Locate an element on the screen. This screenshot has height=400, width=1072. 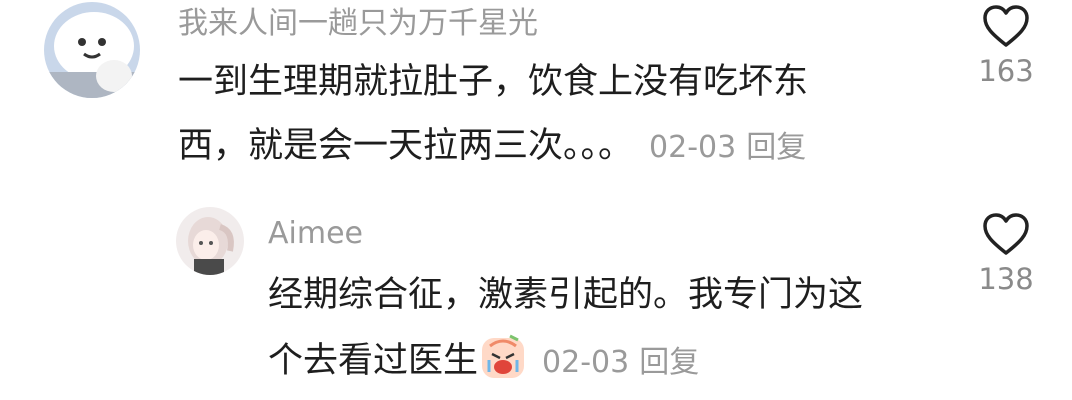
crying-face-emoji-icon is located at coordinates (503, 357).